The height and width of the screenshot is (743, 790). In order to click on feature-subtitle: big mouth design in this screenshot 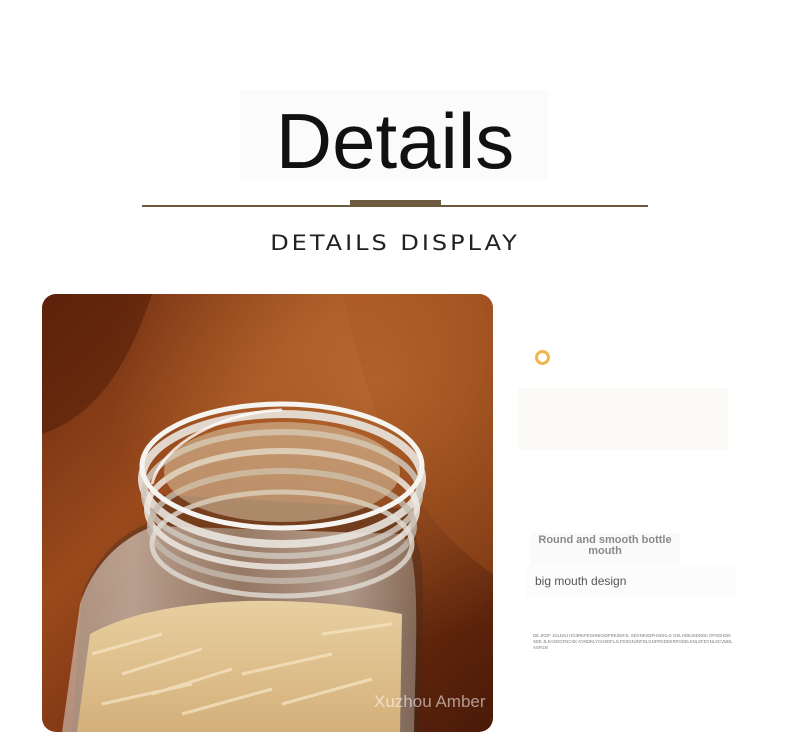, I will do `click(581, 581)`.